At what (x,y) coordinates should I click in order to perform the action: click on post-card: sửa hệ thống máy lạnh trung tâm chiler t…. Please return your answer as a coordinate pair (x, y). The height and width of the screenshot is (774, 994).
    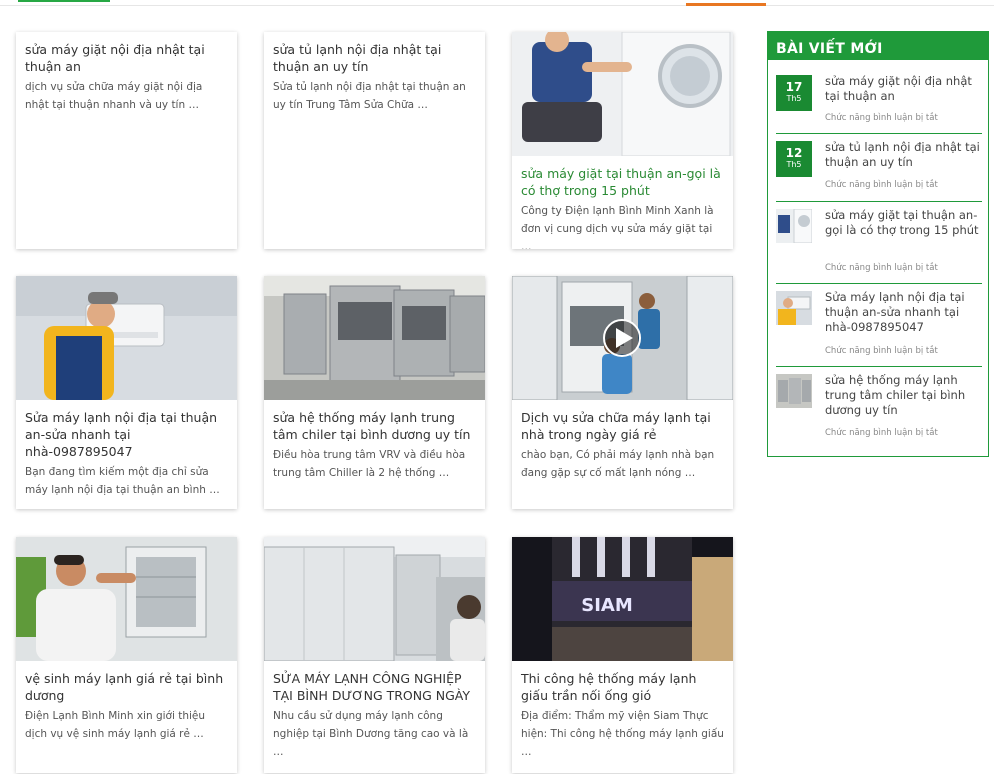
    Looking at the image, I should click on (374, 392).